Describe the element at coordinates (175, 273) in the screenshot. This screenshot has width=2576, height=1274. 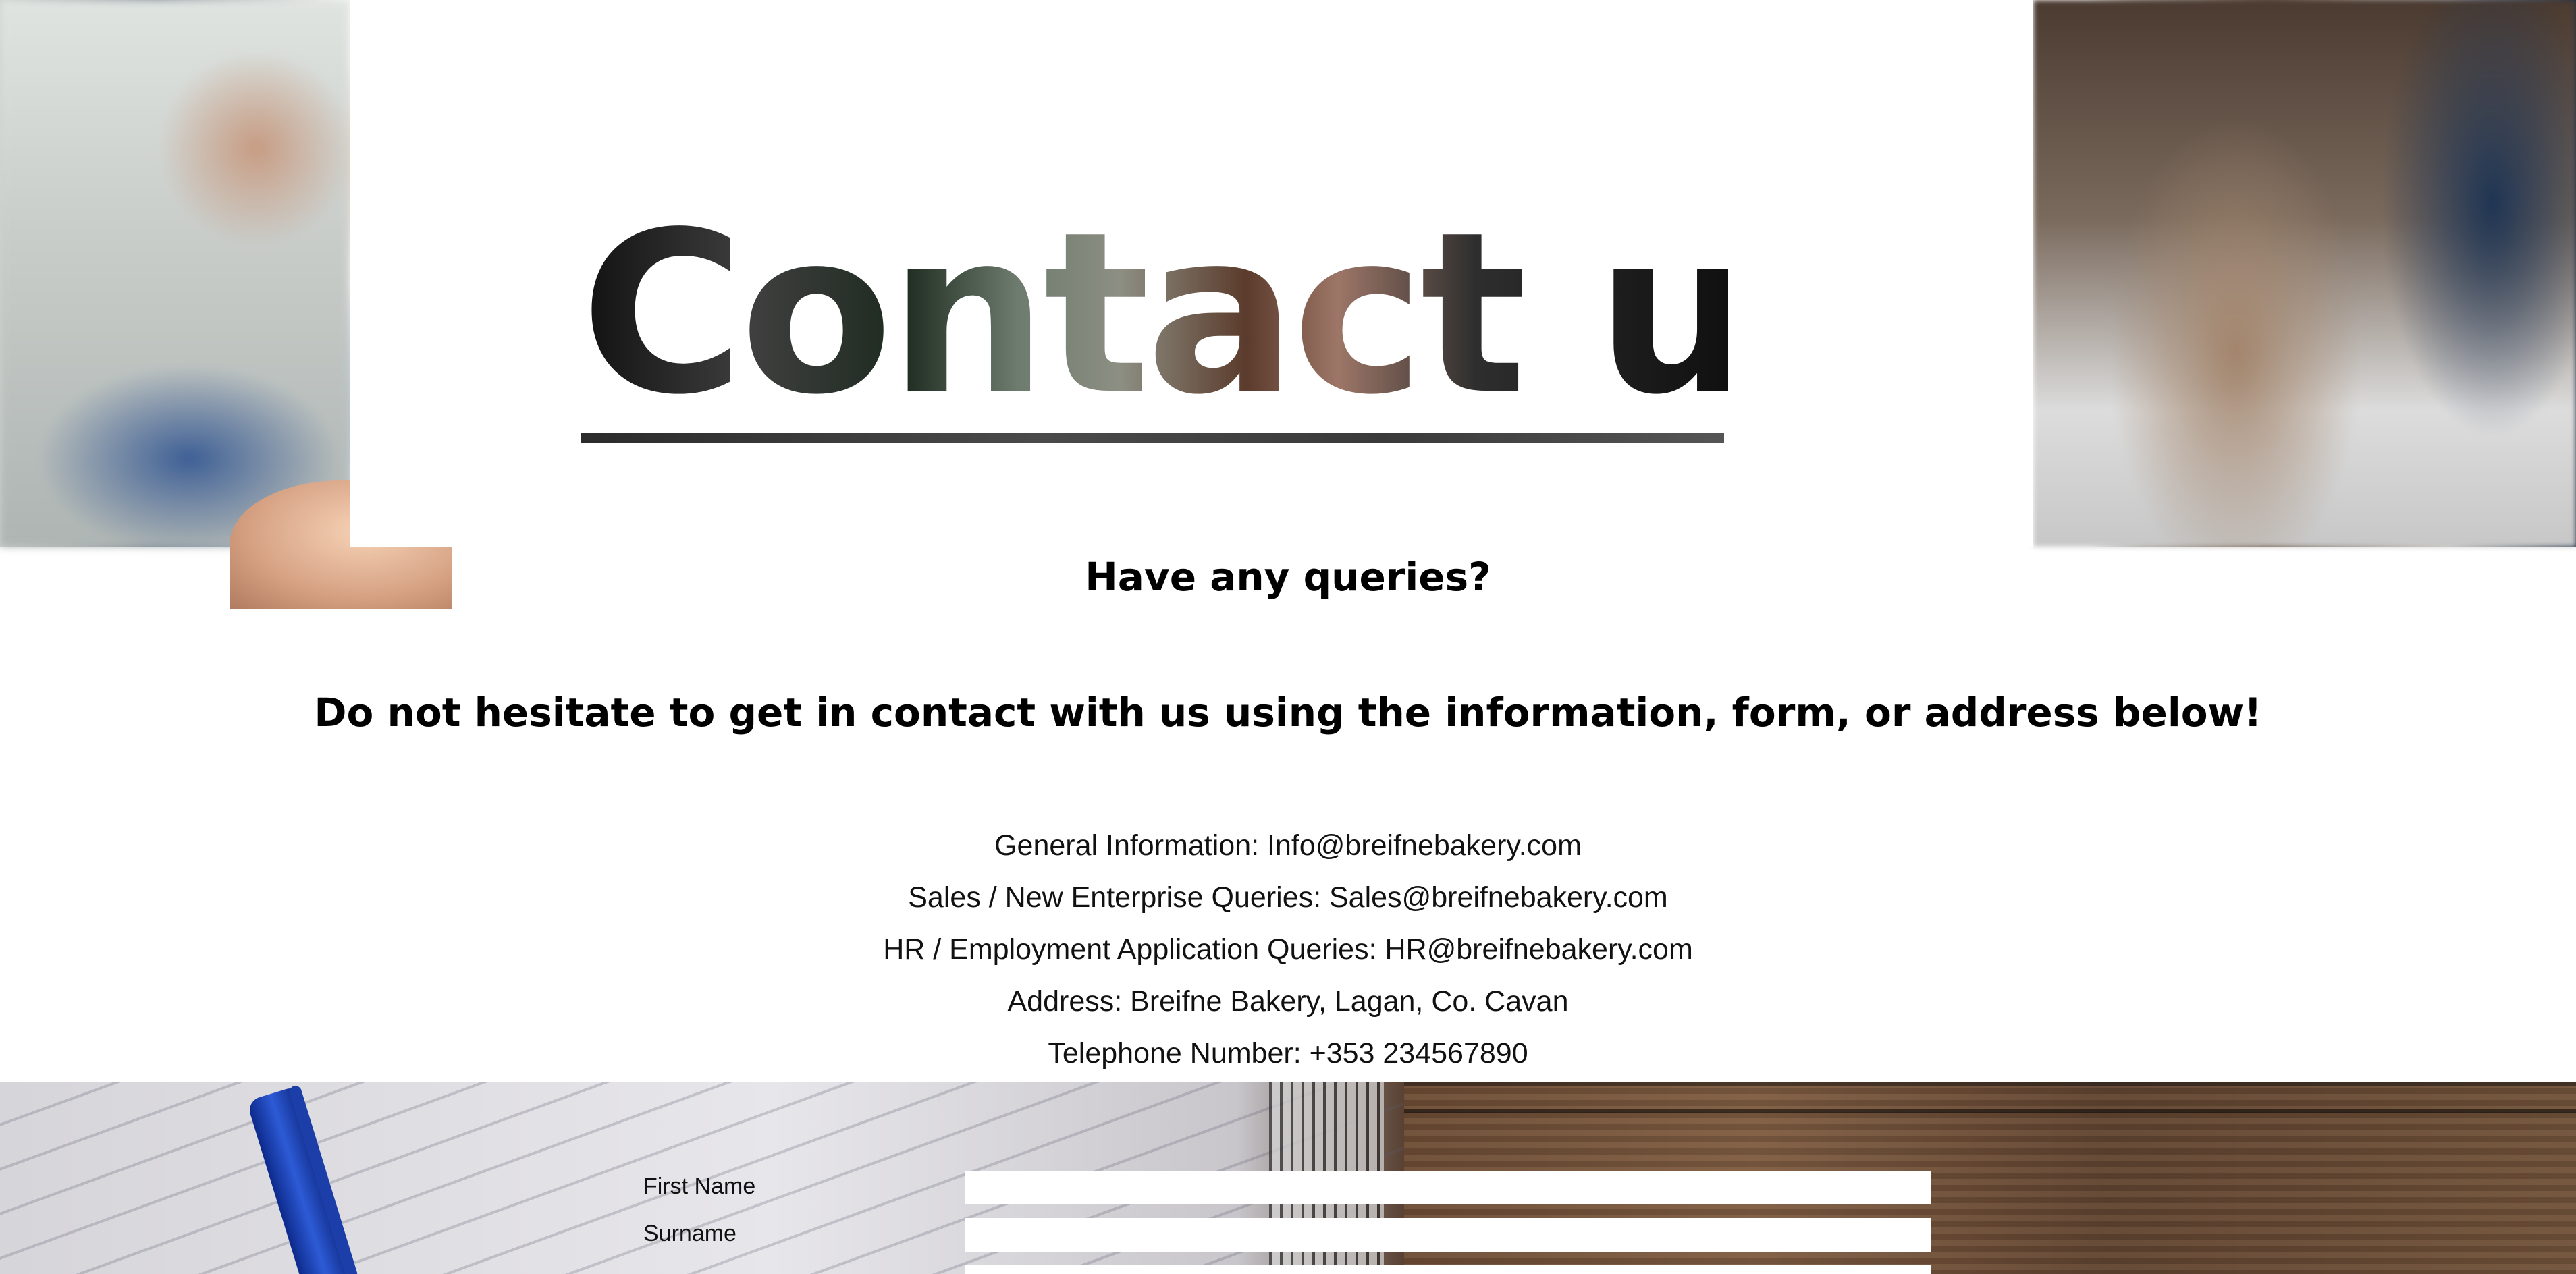
I see `hero-photo-left-person` at that location.